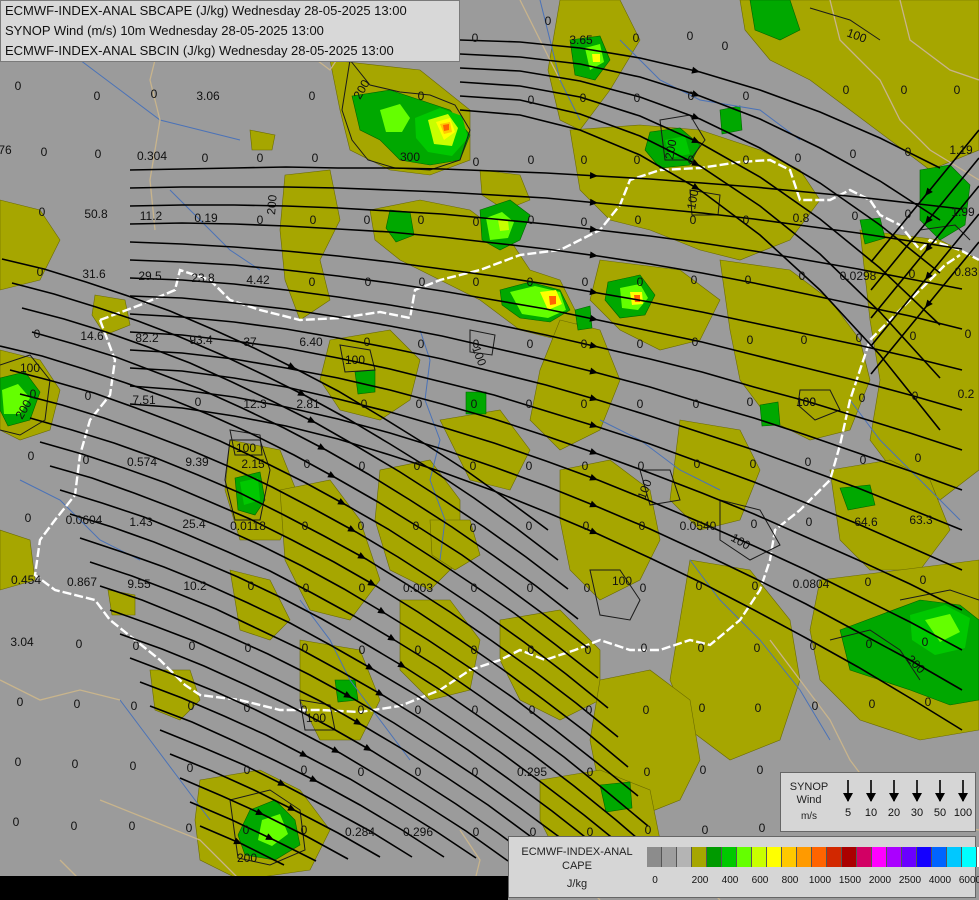  I want to click on sbcape-value-label: 0.0804, so click(811, 584).